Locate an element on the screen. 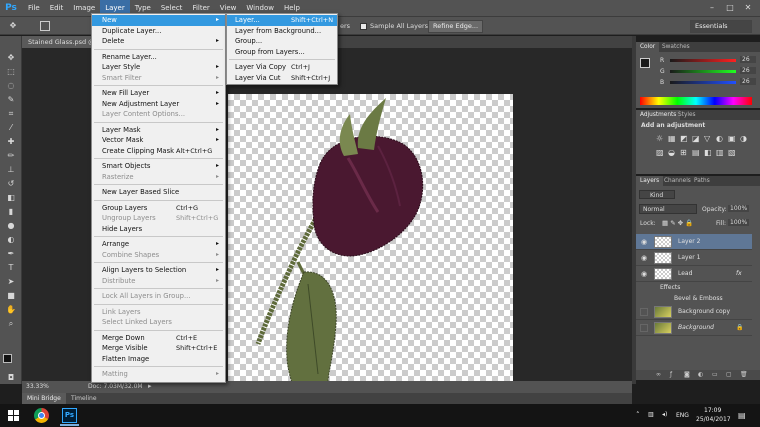  brightness-contrast-adjustment-icon: ☼ is located at coordinates (659, 138).